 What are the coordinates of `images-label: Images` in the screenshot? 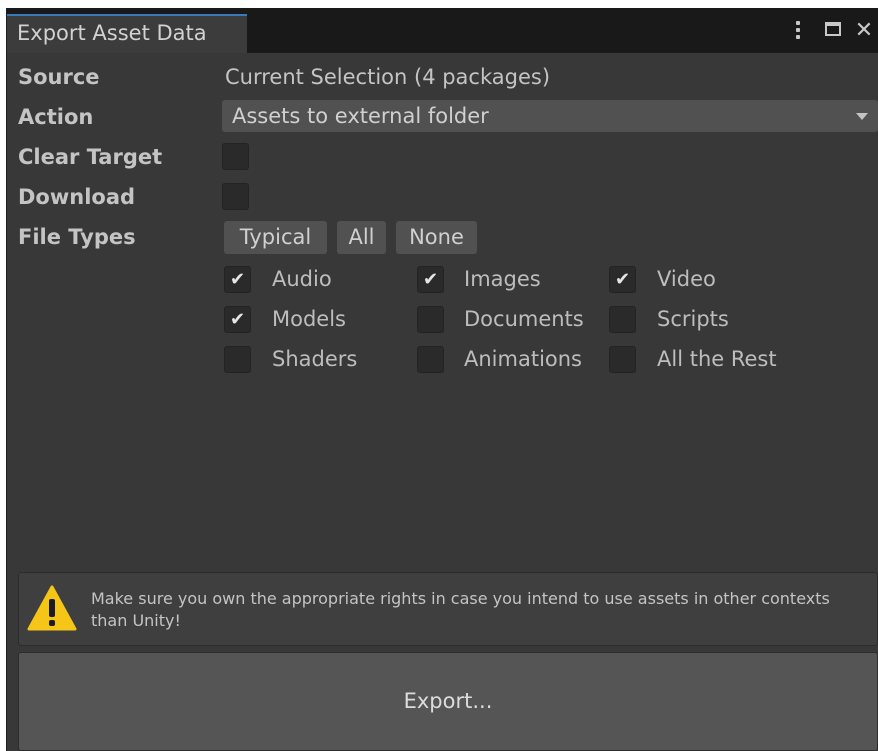 It's located at (502, 279).